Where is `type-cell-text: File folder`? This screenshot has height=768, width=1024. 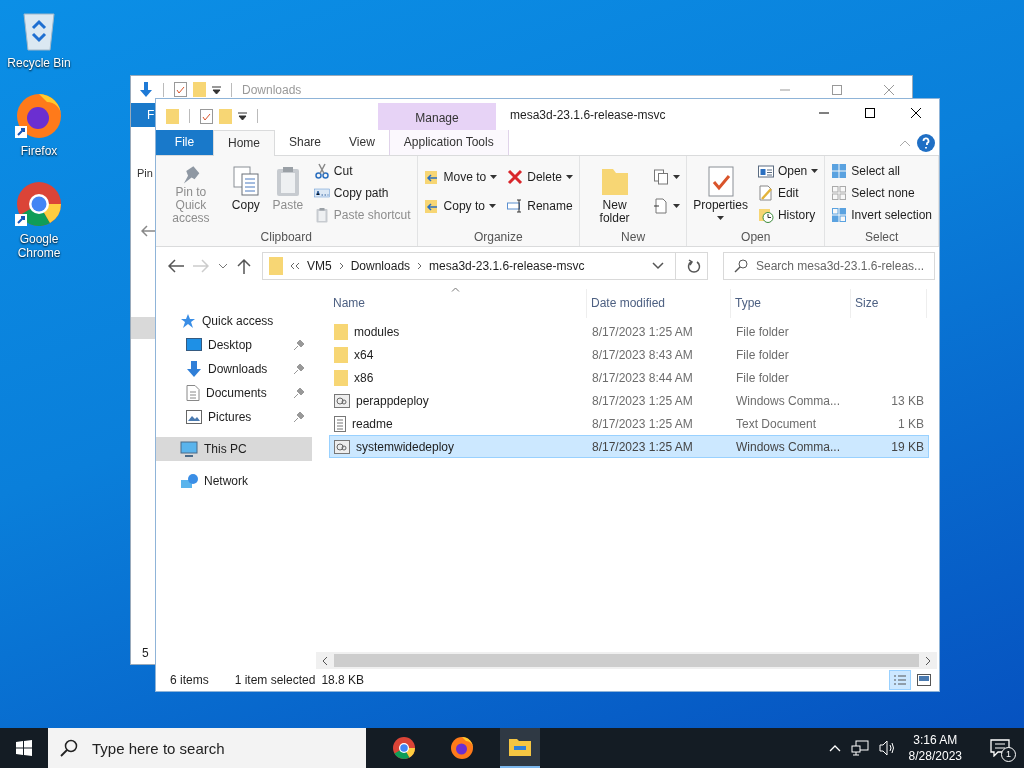 type-cell-text: File folder is located at coordinates (762, 354).